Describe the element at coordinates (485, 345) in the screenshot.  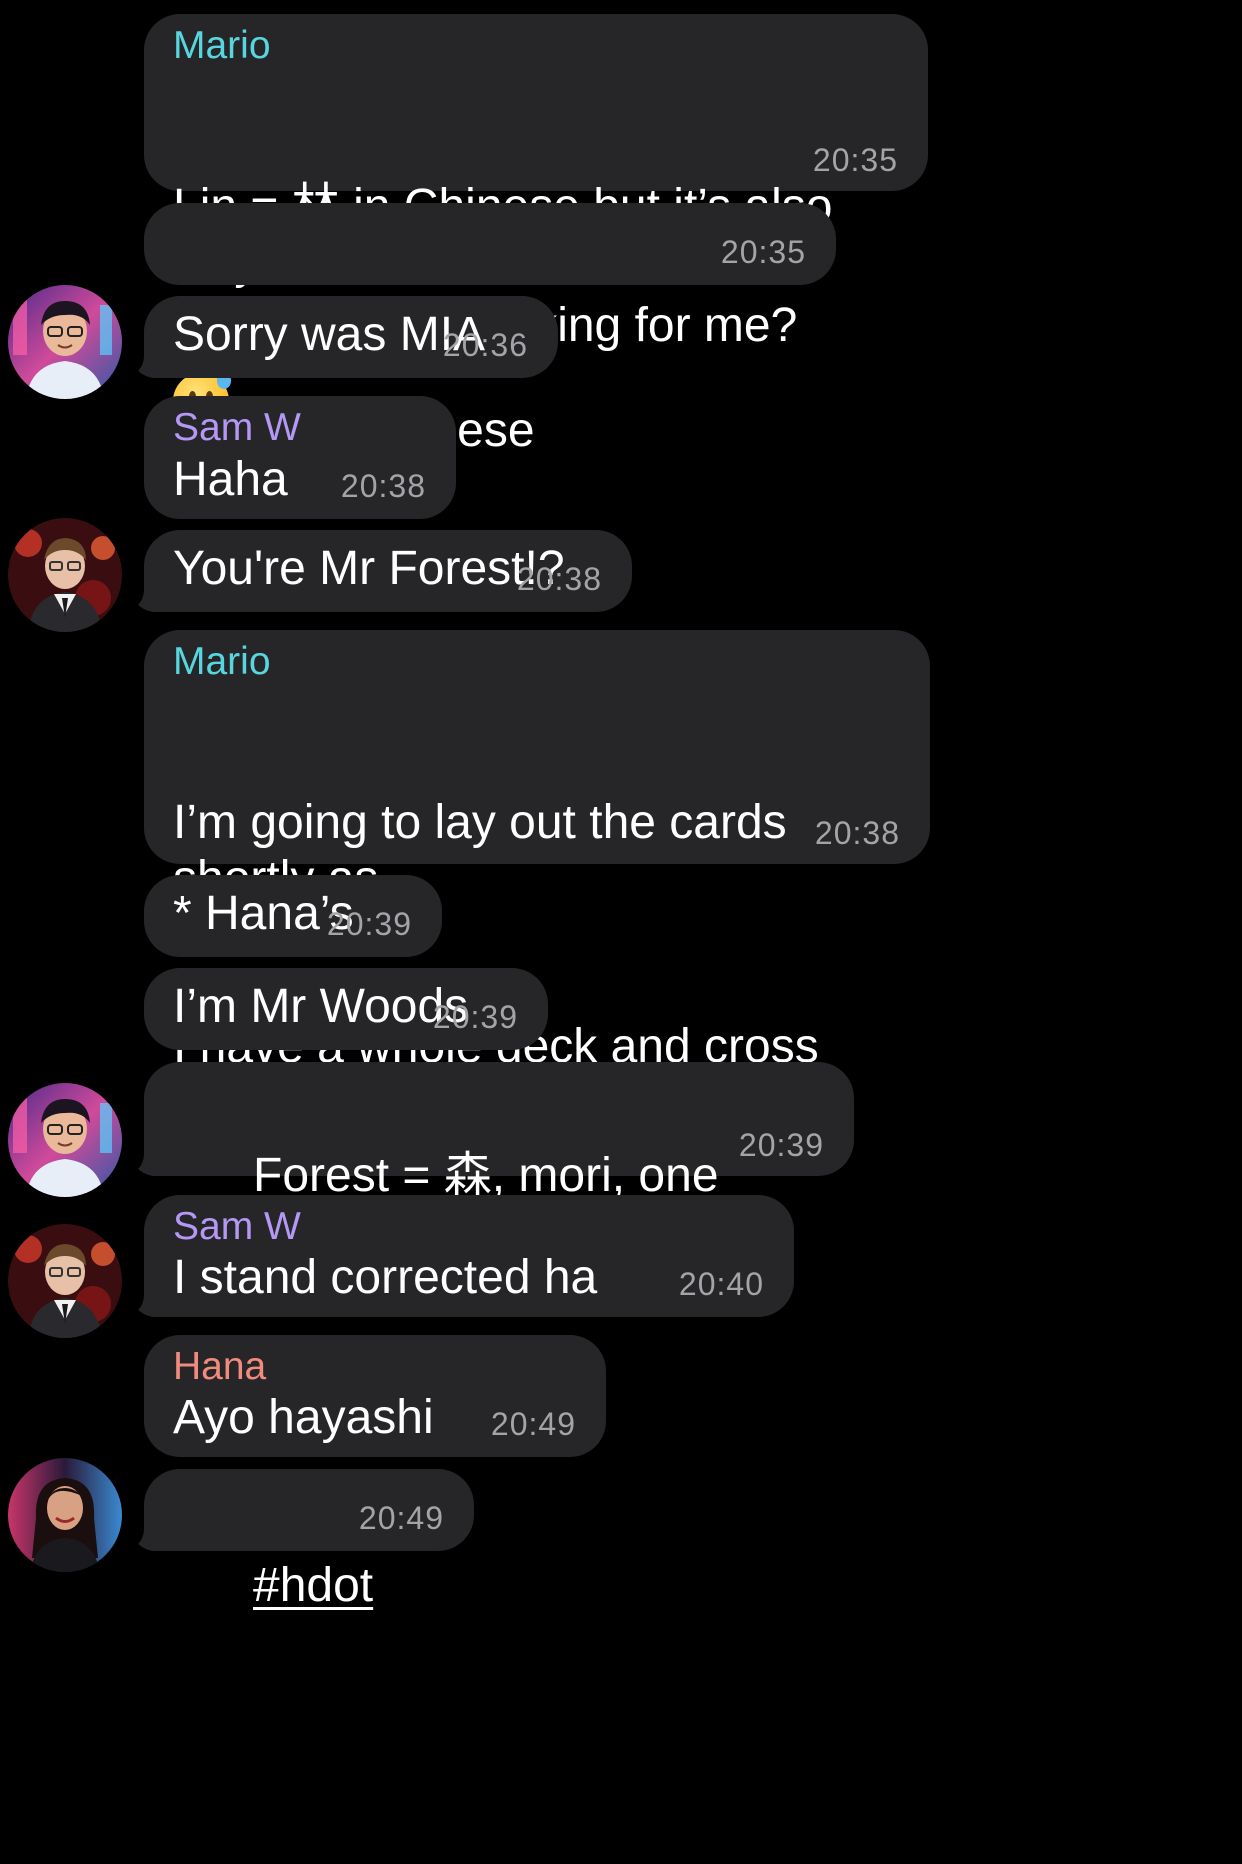
I see `timestamp: 20:36` at that location.